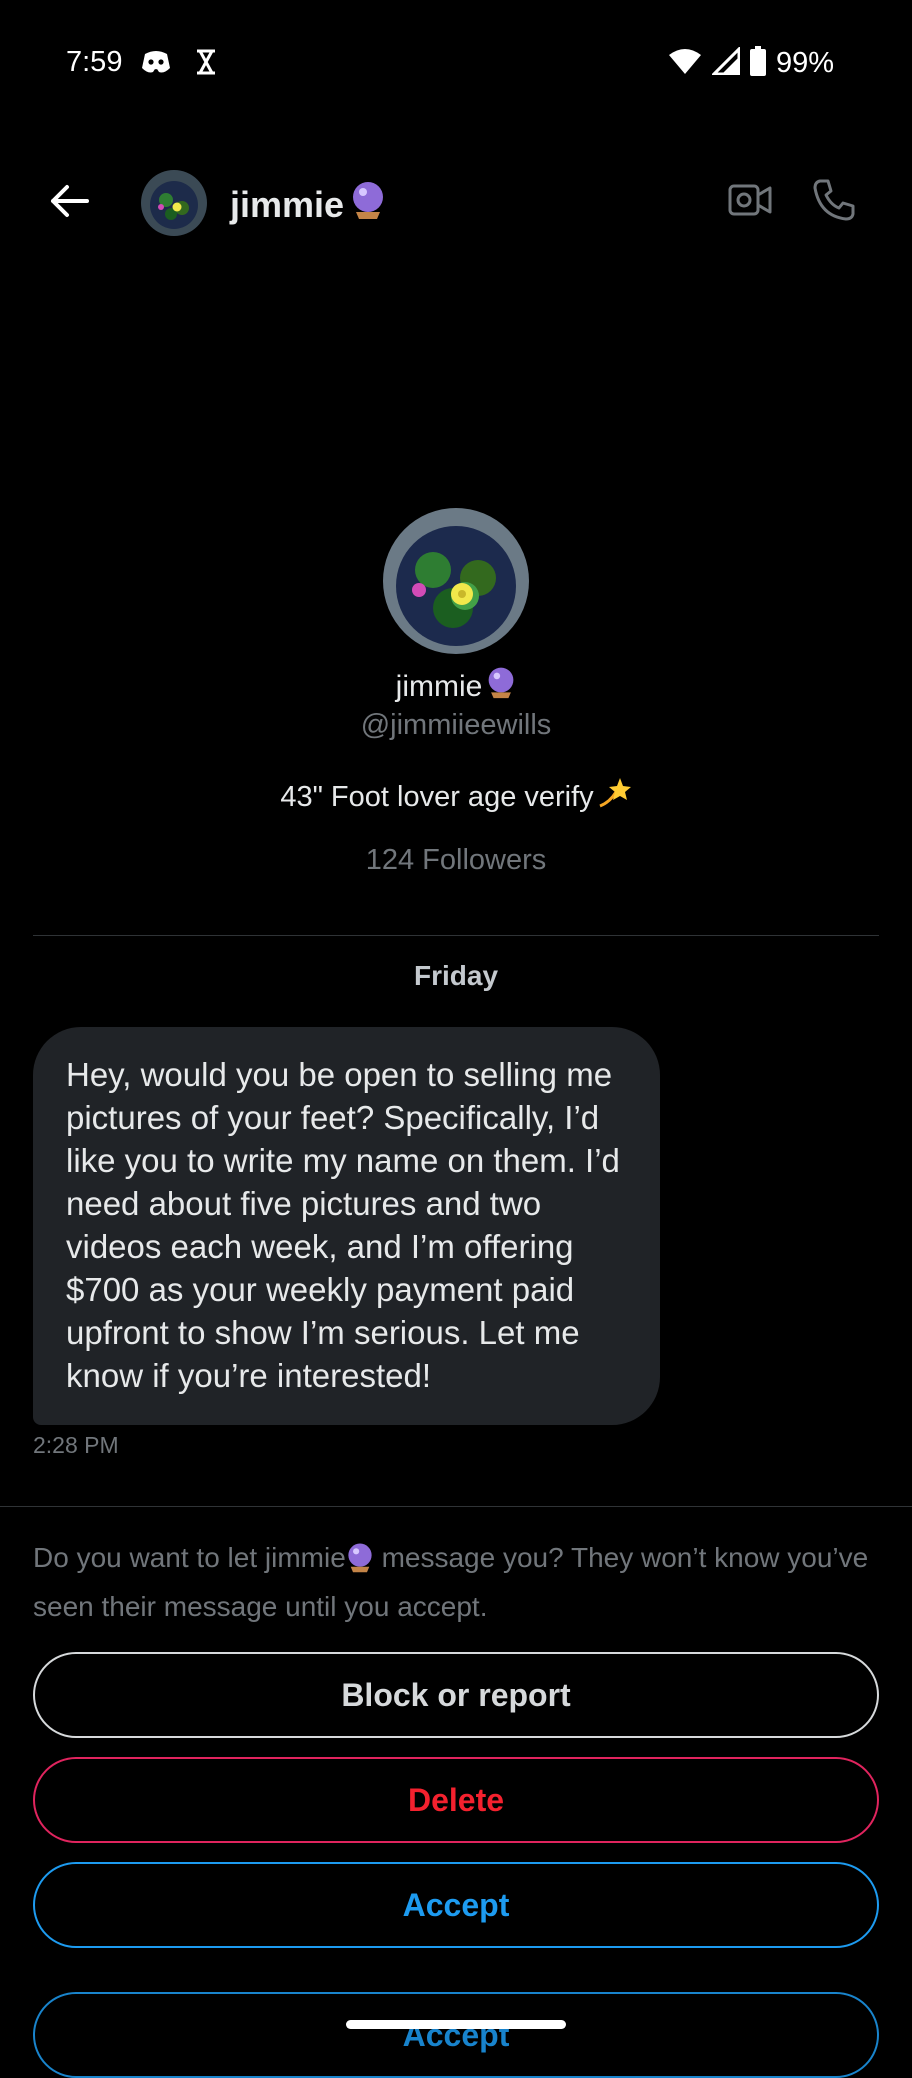 This screenshot has width=912, height=2078. Describe the element at coordinates (834, 202) in the screenshot. I see `phone-icon` at that location.